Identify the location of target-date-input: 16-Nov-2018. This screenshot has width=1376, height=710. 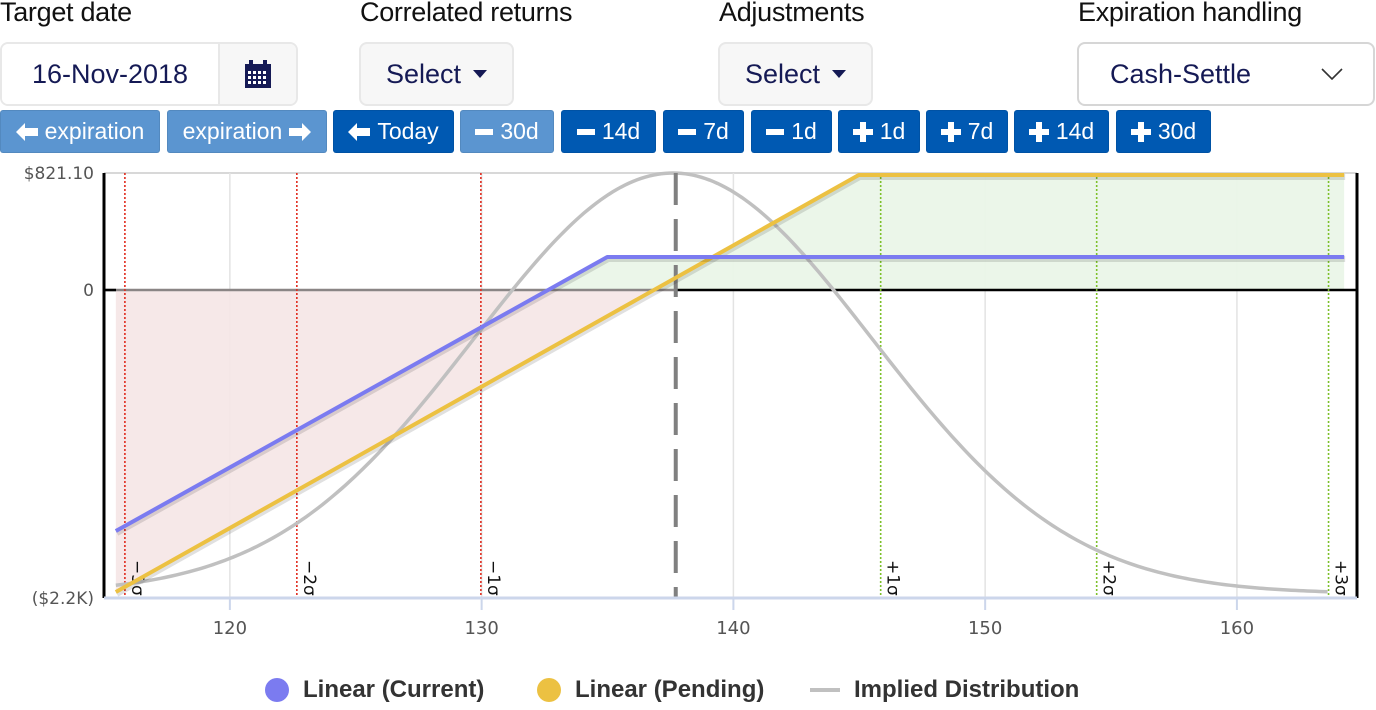
(111, 74).